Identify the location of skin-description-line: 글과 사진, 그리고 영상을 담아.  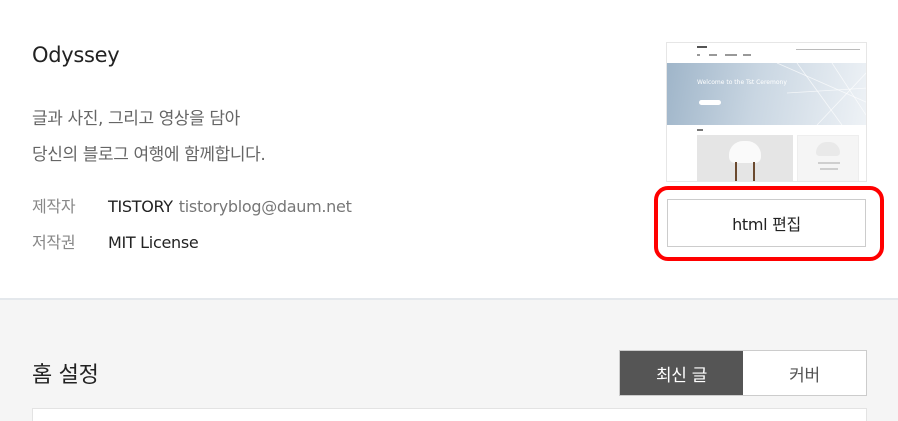
(136, 119).